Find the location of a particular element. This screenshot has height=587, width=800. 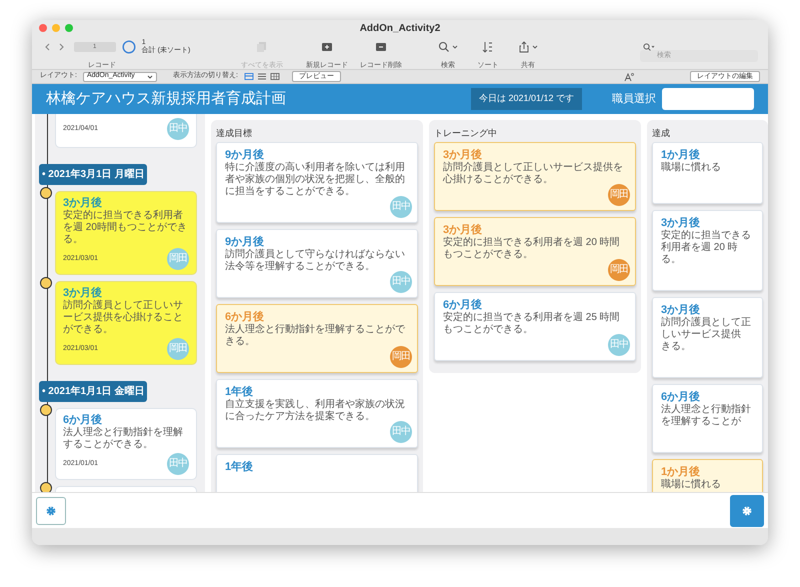

card-text: 訪問介護員として正しいサービス提供 きる。 is located at coordinates (706, 335).